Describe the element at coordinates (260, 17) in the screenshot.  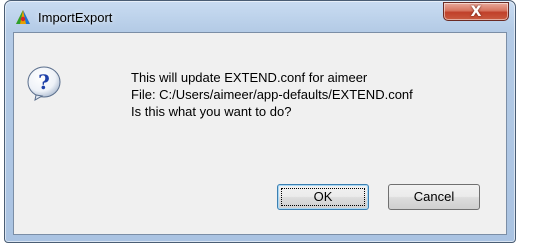
I see `title-bar: ImportExport X` at that location.